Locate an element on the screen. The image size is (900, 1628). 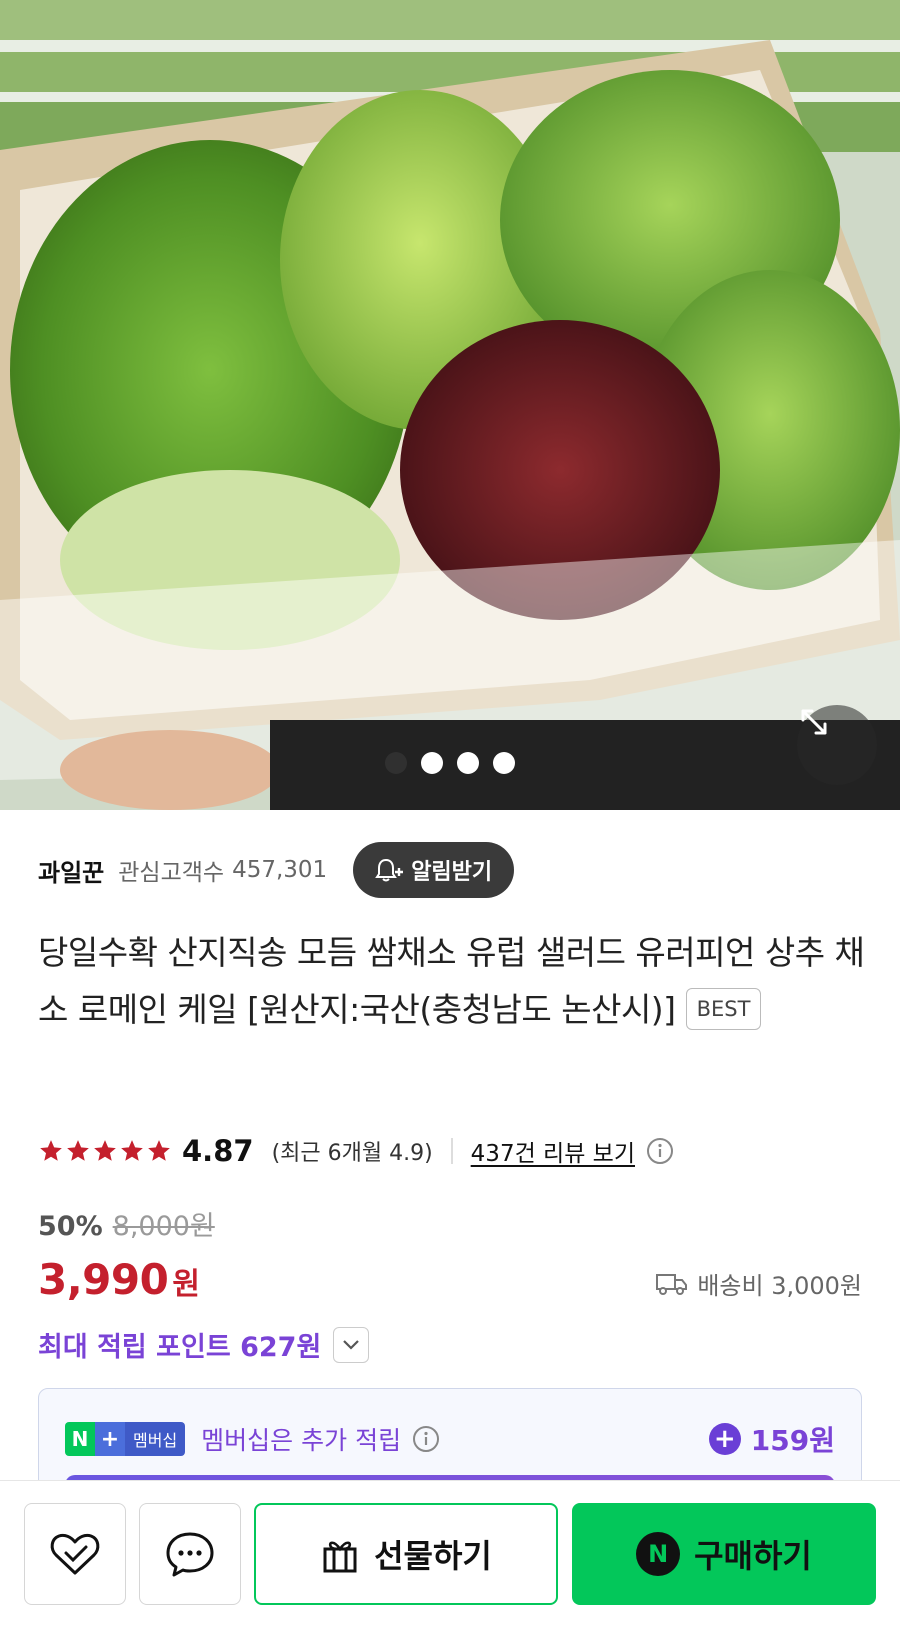
membership-row: N + 멤버십 멤버십은 추가 적립 + 159원 is located at coordinates (450, 1439).